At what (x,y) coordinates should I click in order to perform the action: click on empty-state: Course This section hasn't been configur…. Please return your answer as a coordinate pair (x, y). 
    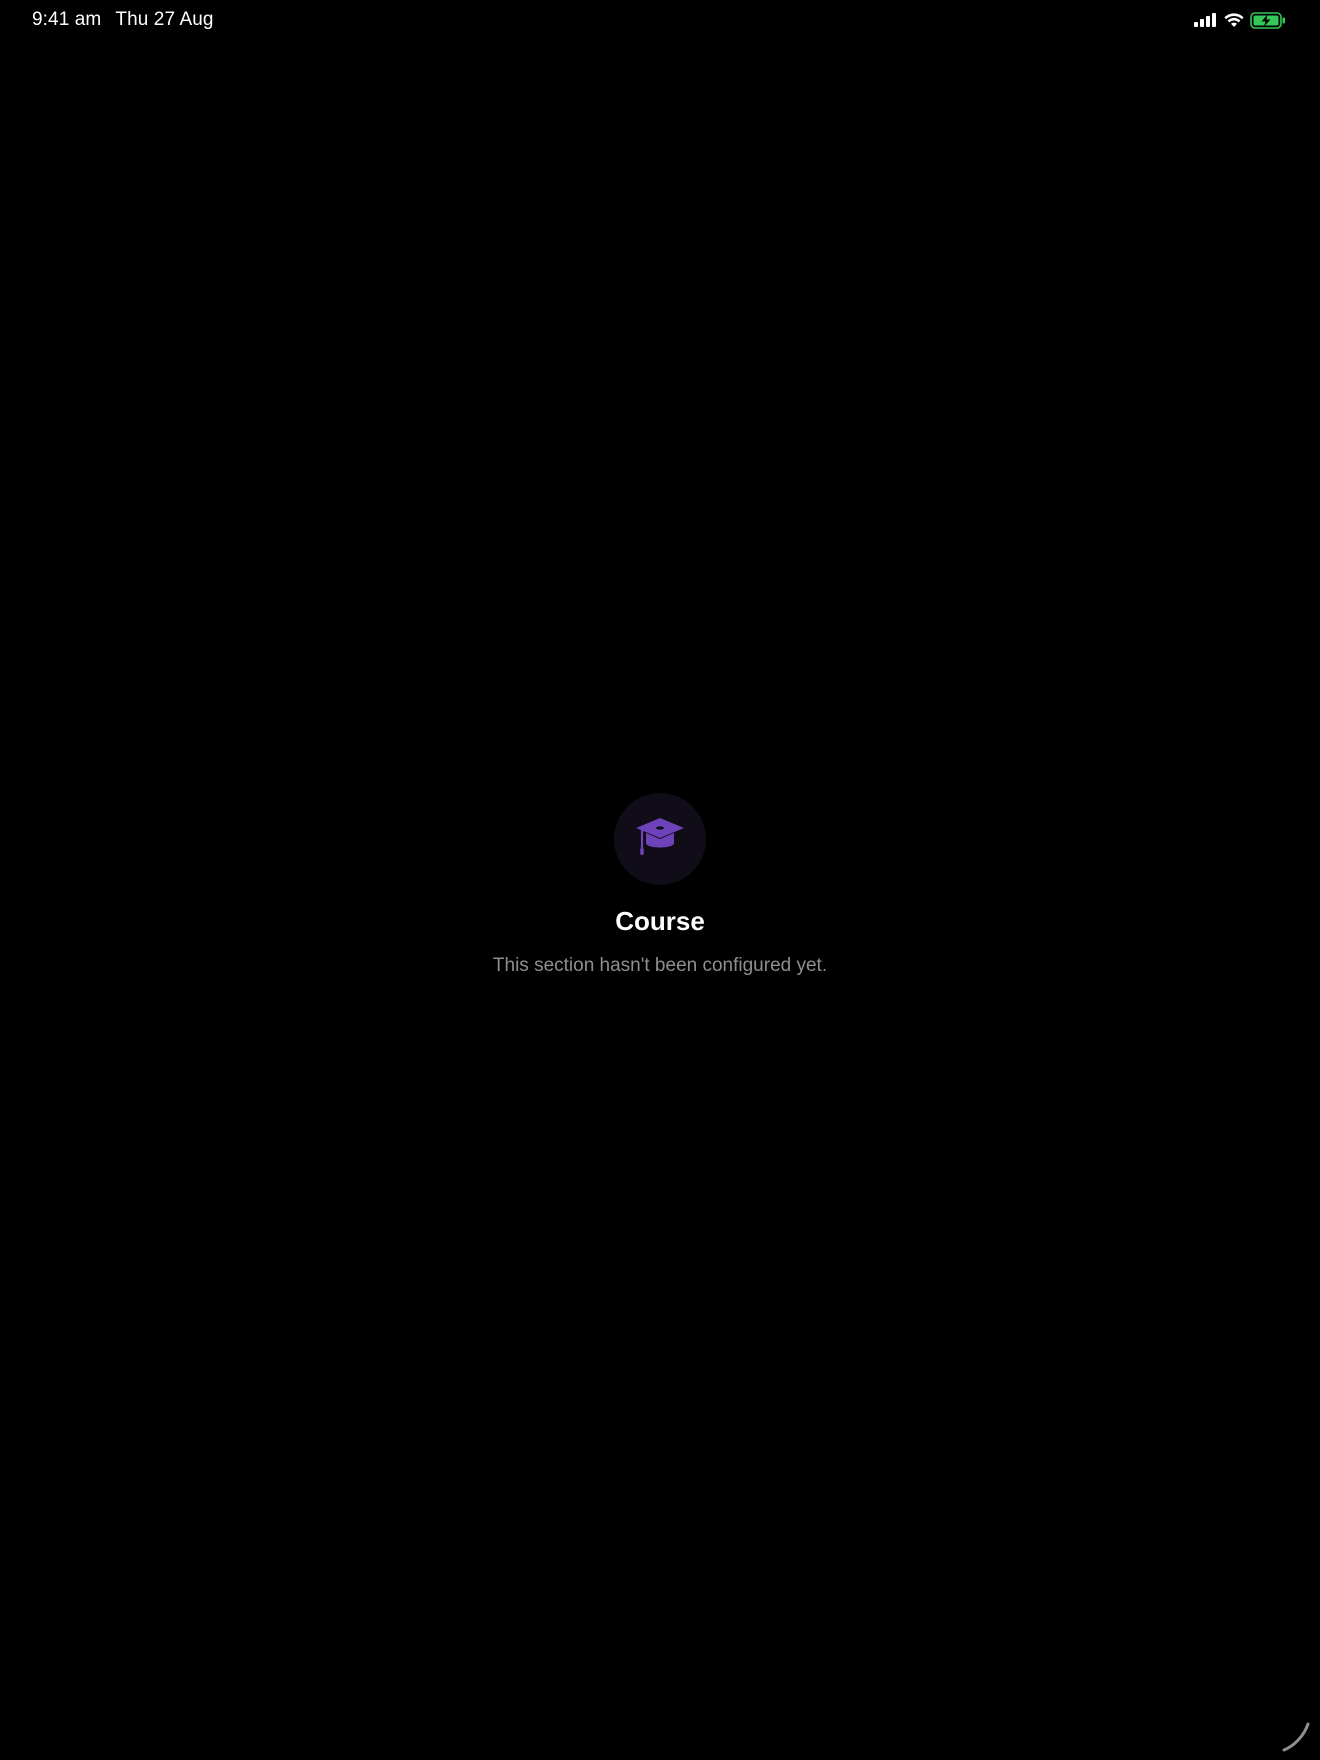
    Looking at the image, I should click on (660, 885).